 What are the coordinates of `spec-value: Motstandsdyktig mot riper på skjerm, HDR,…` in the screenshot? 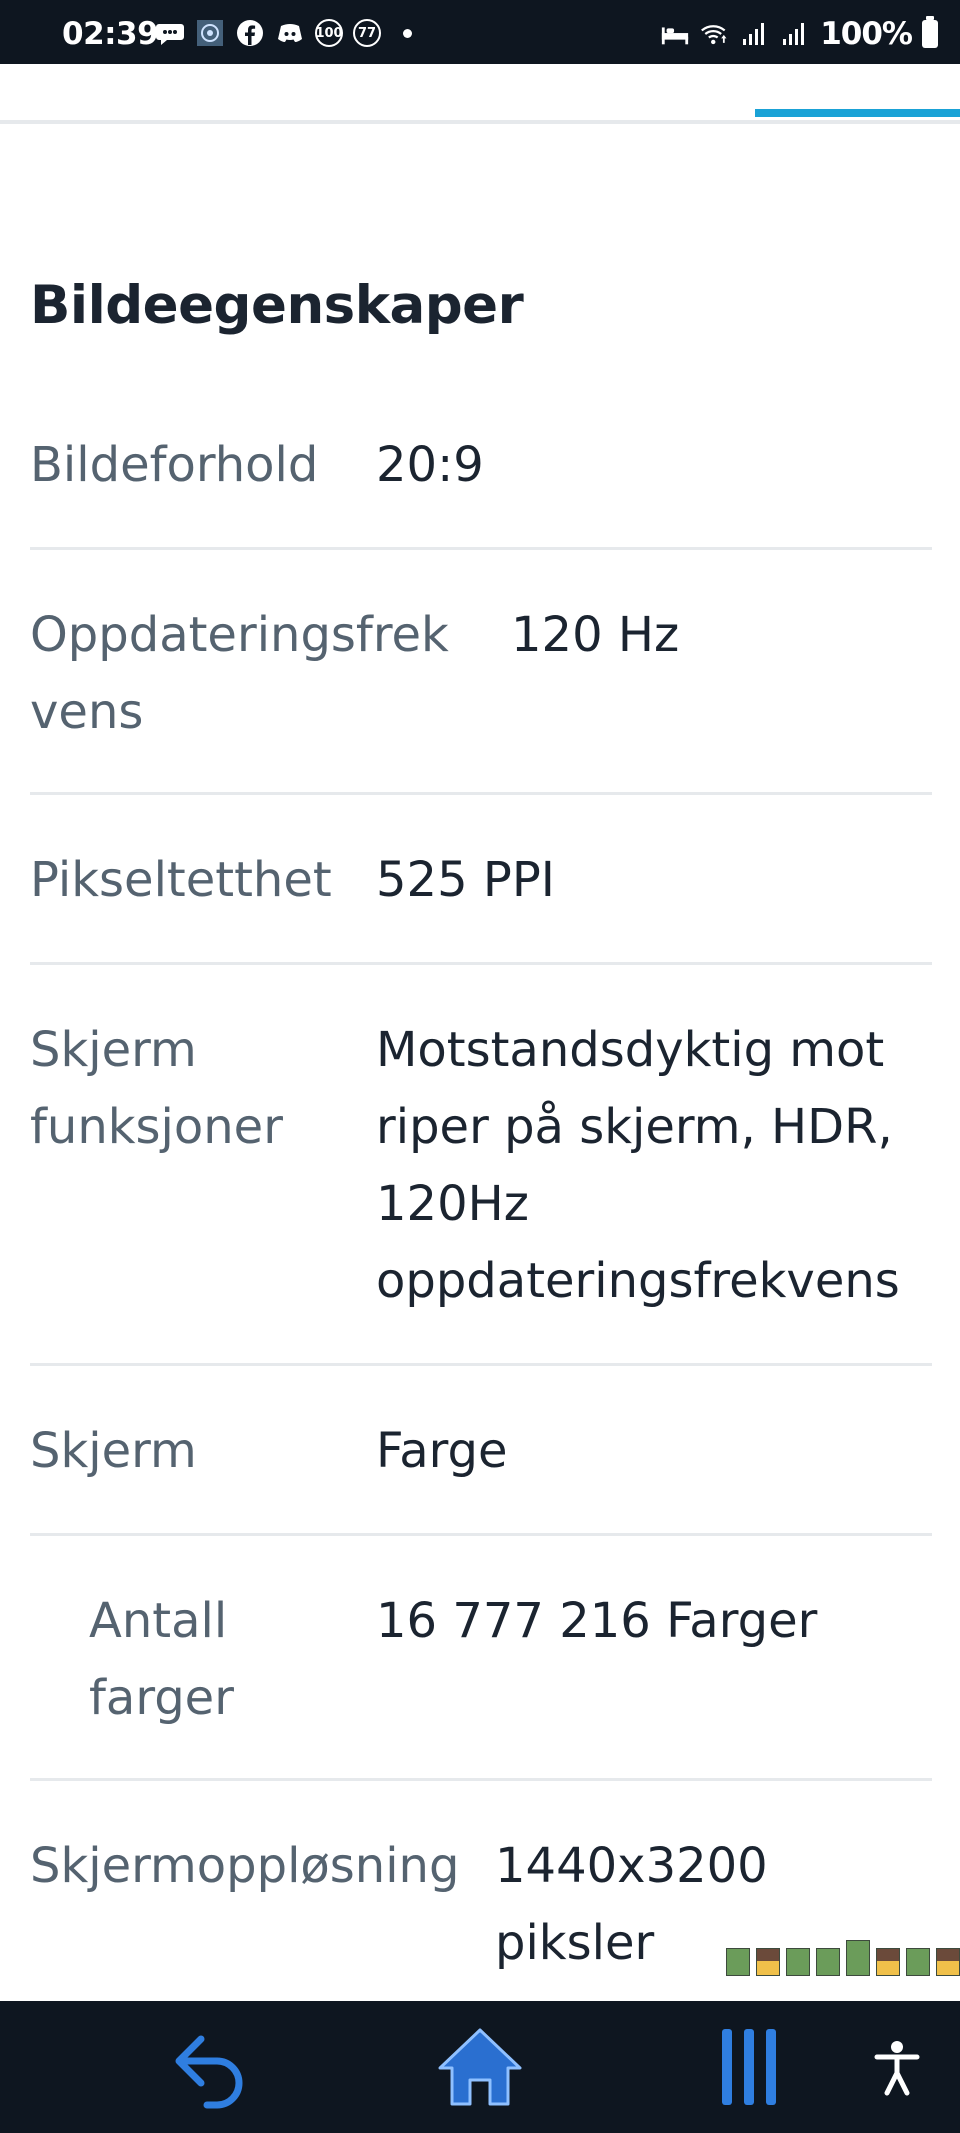 It's located at (638, 1166).